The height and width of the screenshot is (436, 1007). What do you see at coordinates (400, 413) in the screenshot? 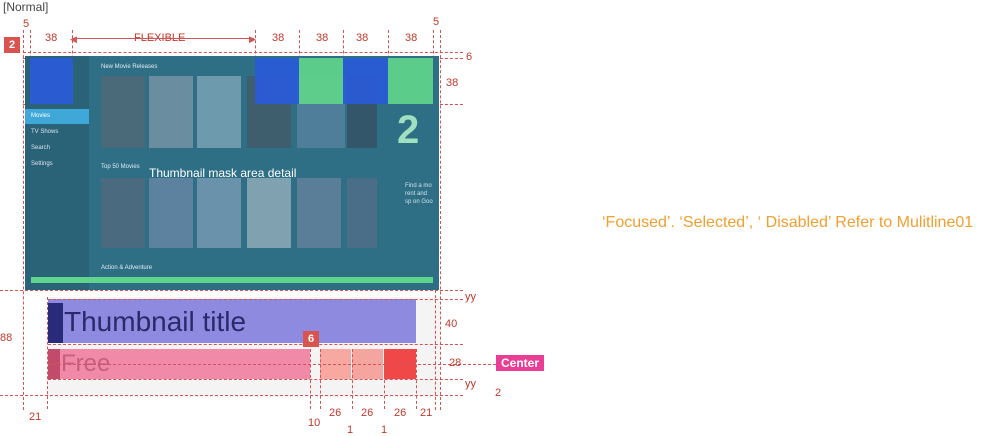
I see `dim-w26c: 26` at bounding box center [400, 413].